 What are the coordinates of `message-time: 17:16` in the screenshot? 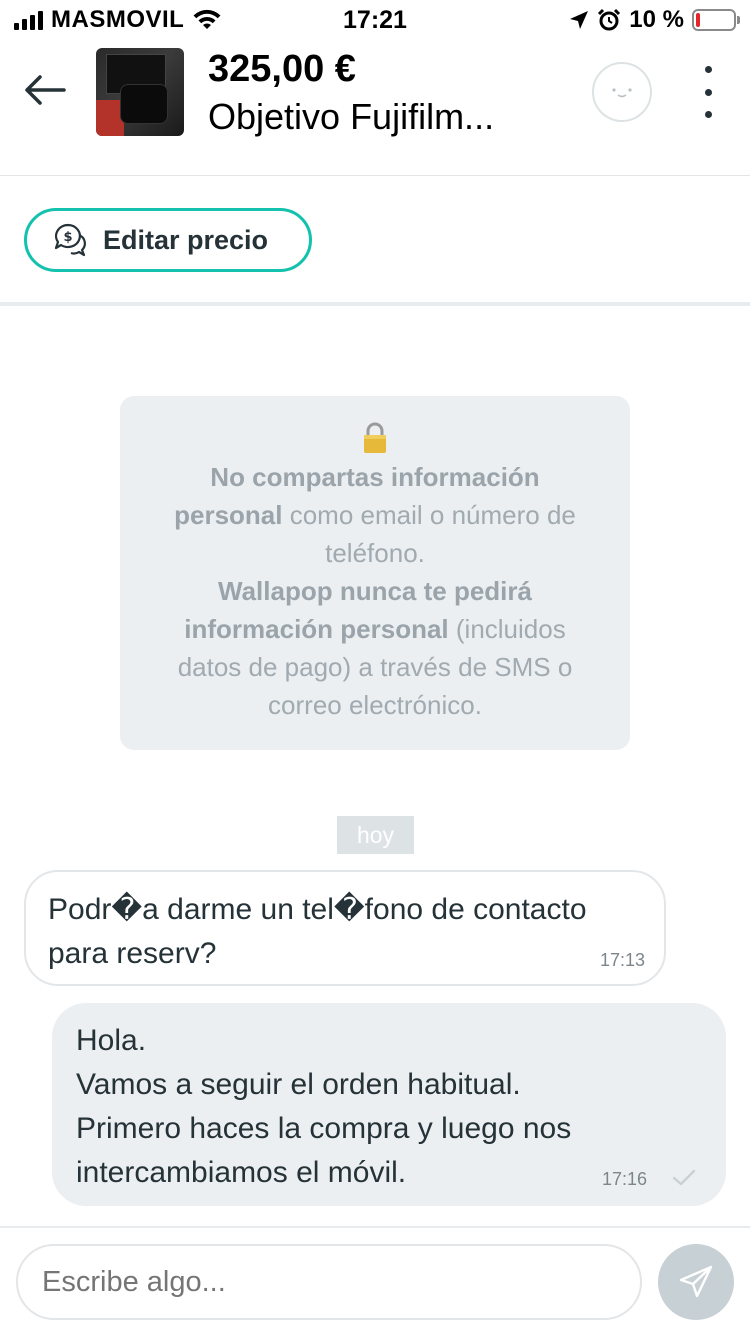 It's located at (625, 1179).